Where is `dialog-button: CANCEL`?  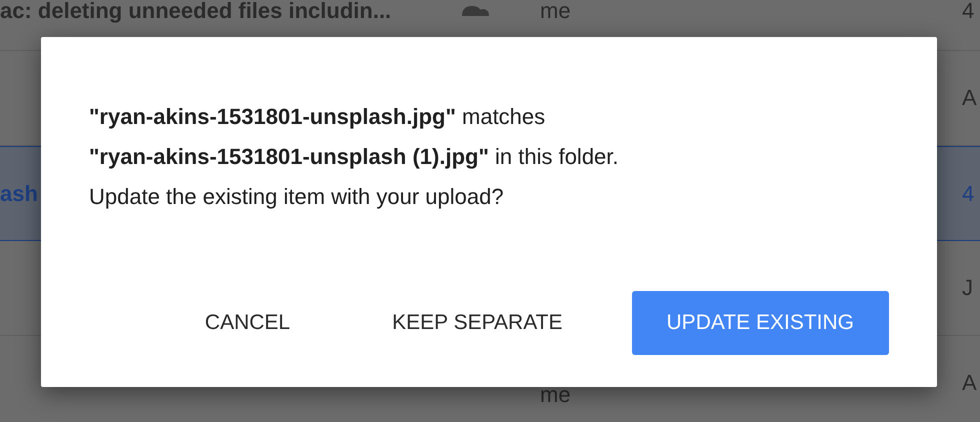 dialog-button: CANCEL is located at coordinates (248, 323).